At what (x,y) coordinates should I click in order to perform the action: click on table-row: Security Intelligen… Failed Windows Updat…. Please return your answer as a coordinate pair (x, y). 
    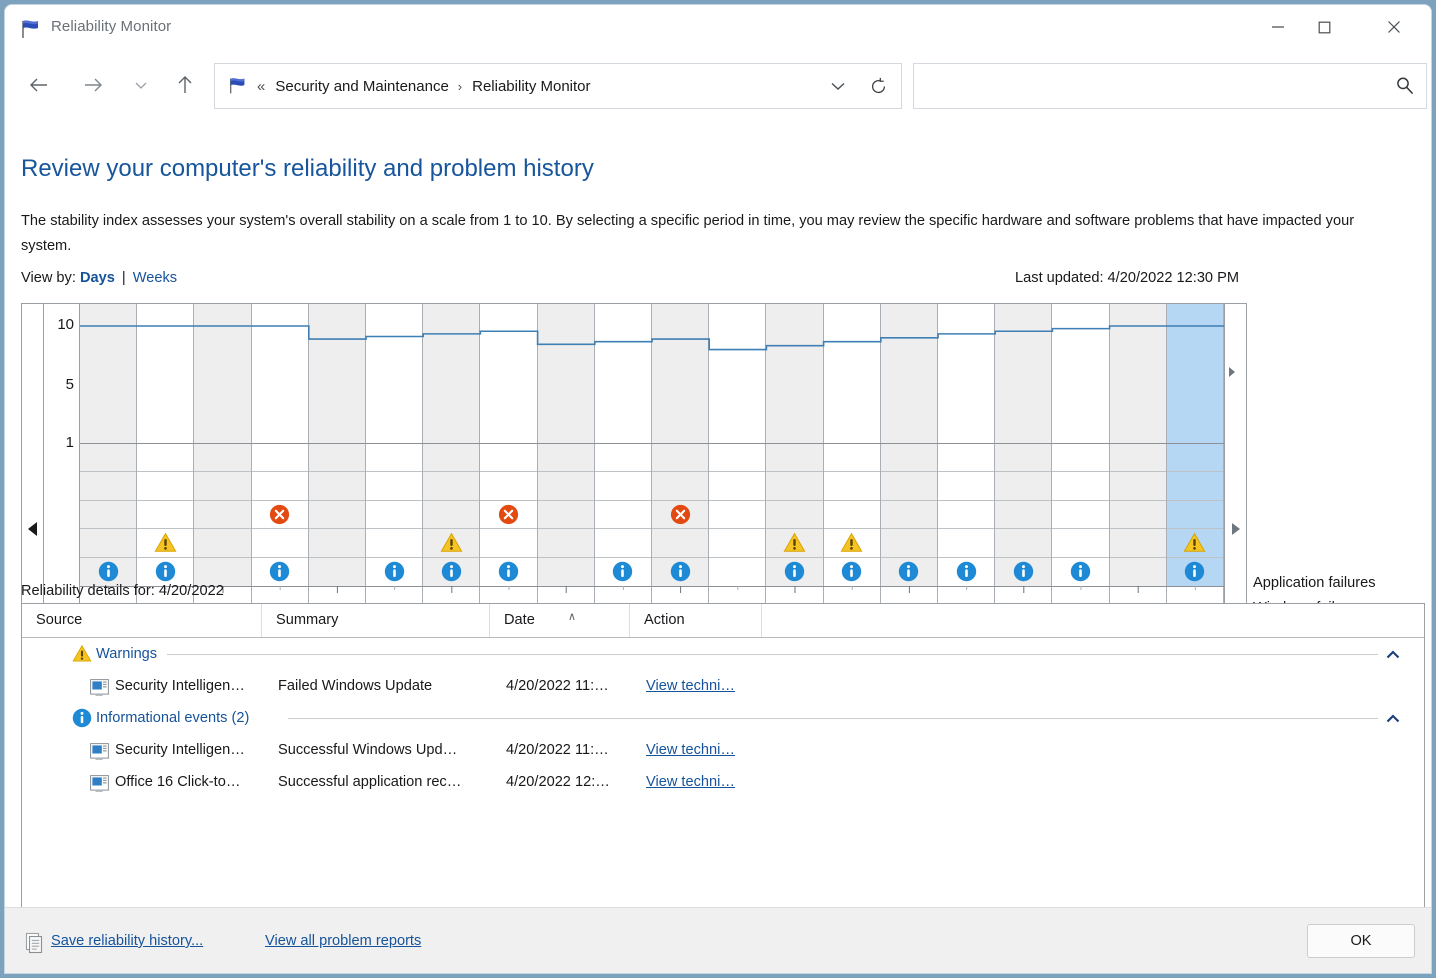
    Looking at the image, I should click on (723, 686).